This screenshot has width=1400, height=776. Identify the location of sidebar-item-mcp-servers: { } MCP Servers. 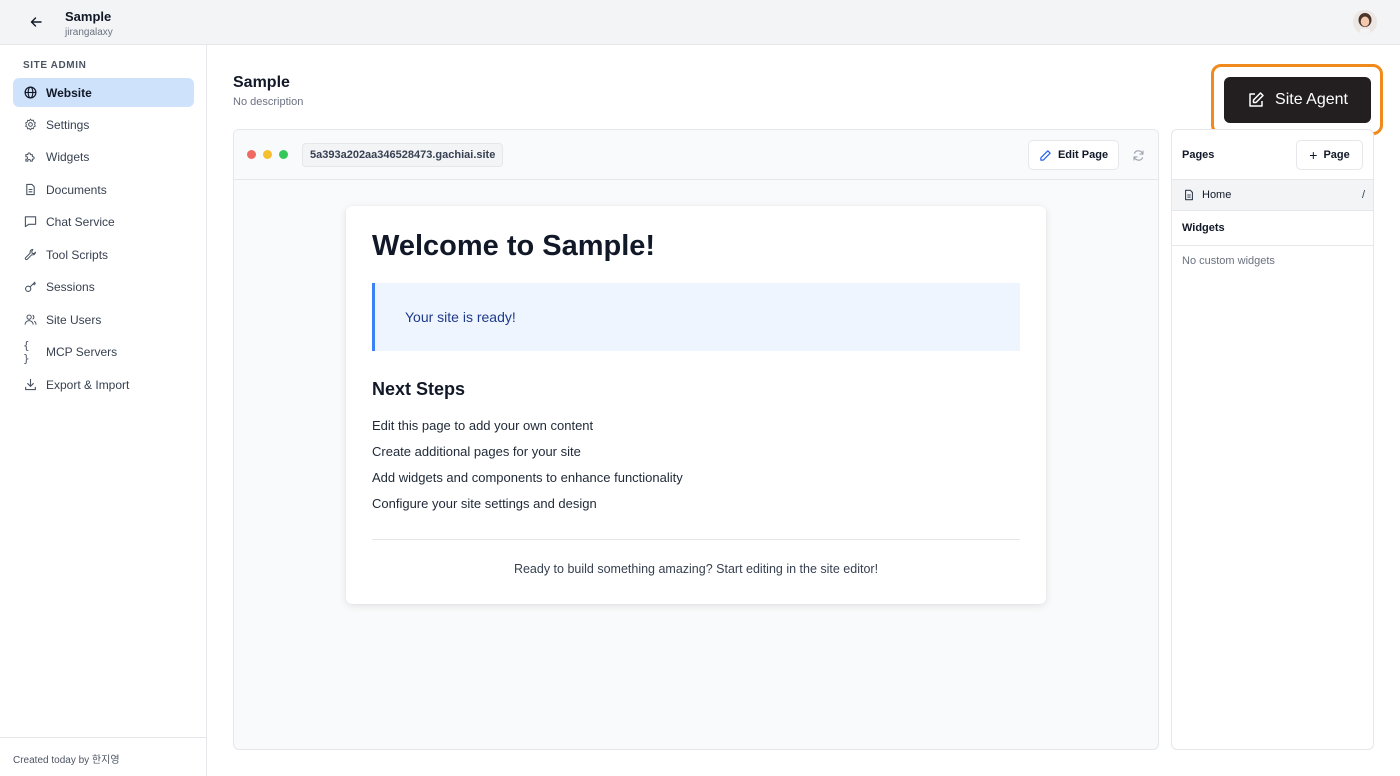
(103, 351).